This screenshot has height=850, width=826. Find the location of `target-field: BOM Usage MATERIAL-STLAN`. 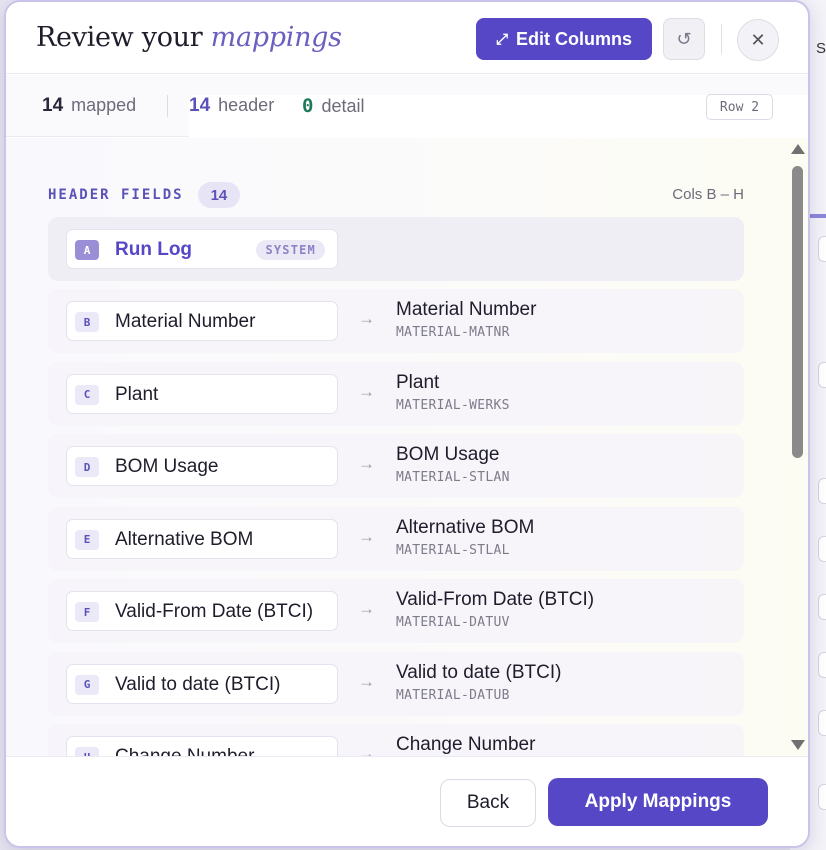

target-field: BOM Usage MATERIAL-STLAN is located at coordinates (453, 464).